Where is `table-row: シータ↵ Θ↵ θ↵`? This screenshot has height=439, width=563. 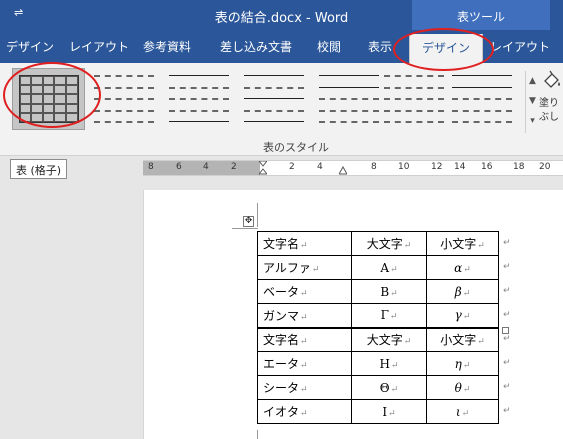 table-row: シータ↵ Θ↵ θ↵ is located at coordinates (378, 387).